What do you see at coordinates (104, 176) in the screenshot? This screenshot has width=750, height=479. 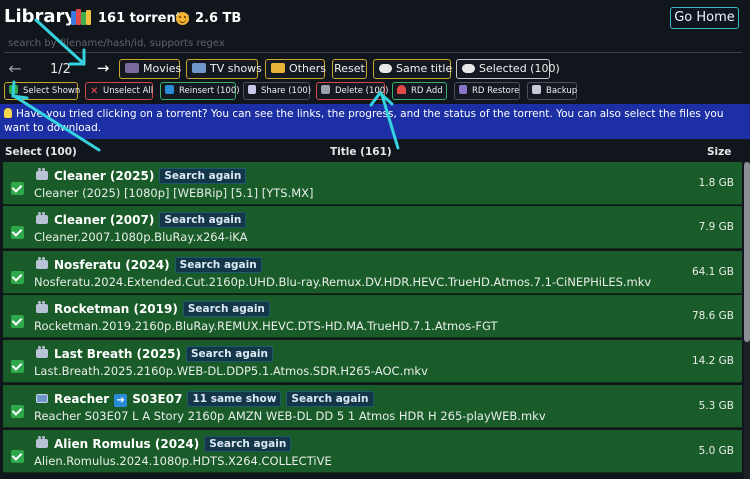 I see `row-title: Cleaner (2025)` at bounding box center [104, 176].